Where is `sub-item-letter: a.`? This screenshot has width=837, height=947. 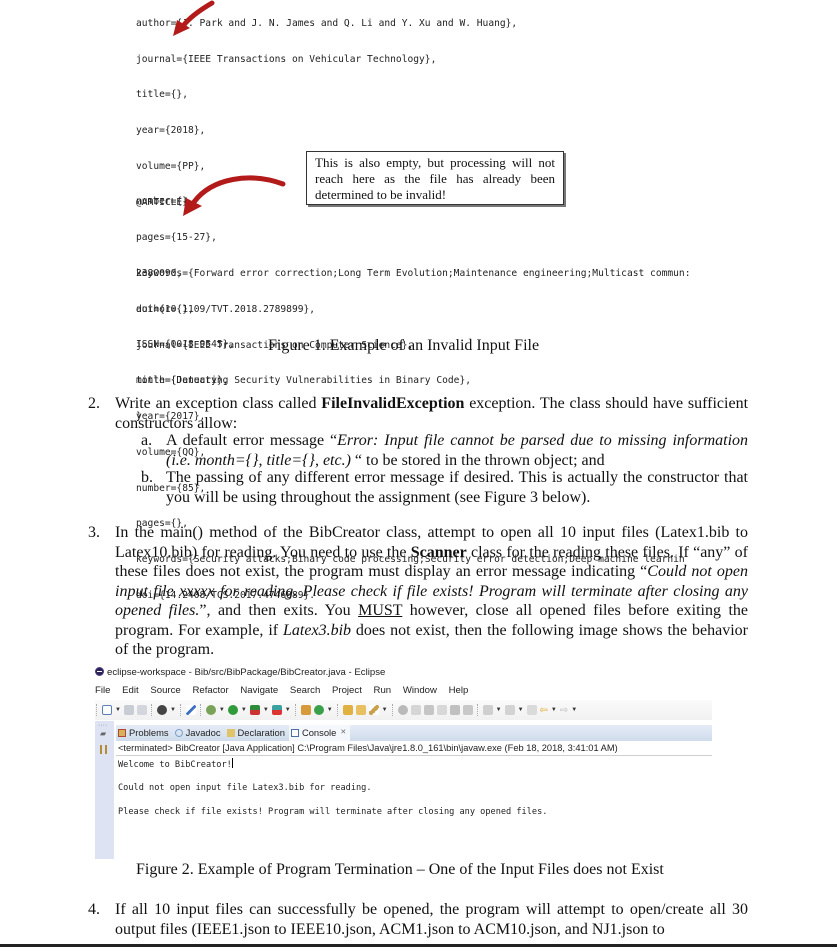
sub-item-letter: a. is located at coordinates (147, 440).